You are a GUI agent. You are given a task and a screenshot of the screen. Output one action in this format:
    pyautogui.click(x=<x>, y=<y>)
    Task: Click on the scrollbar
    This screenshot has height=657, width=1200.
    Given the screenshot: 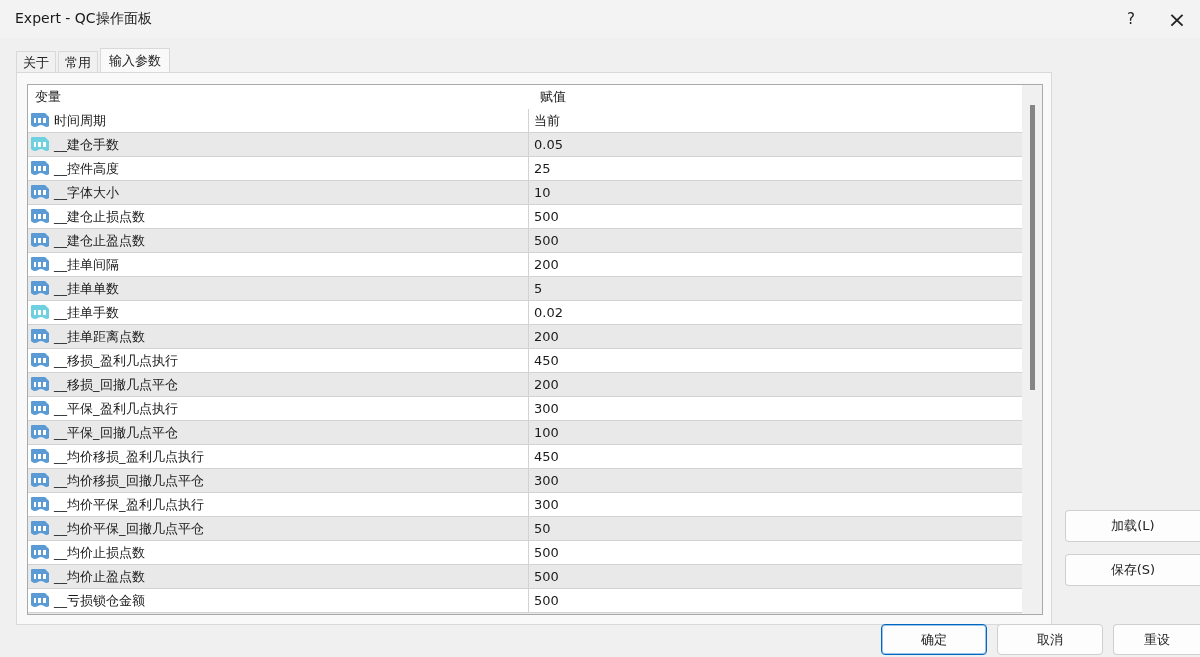 What is the action you would take?
    pyautogui.click(x=1032, y=349)
    